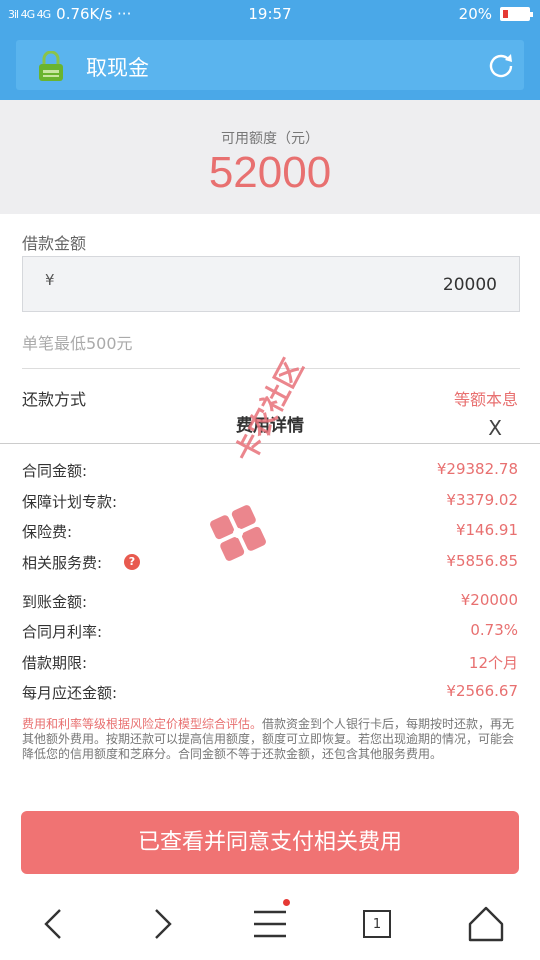  What do you see at coordinates (51, 66) in the screenshot?
I see `lock-icon` at bounding box center [51, 66].